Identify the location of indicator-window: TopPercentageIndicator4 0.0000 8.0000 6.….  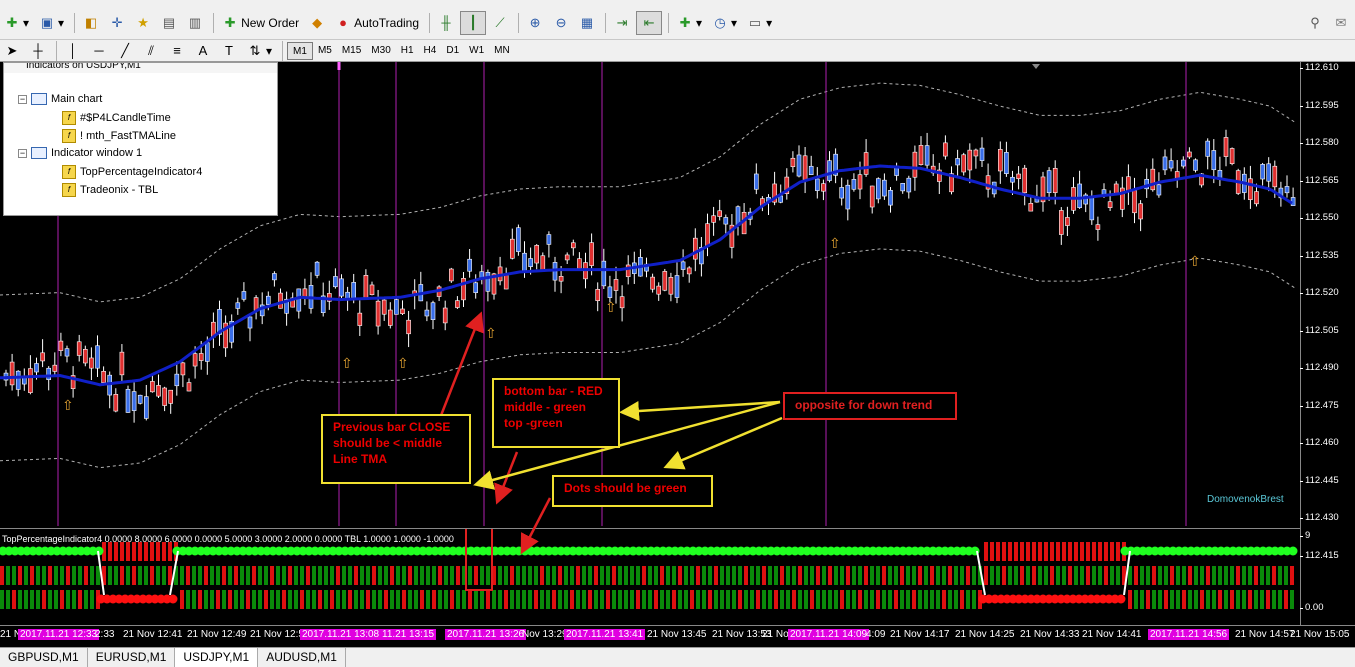
(650, 576).